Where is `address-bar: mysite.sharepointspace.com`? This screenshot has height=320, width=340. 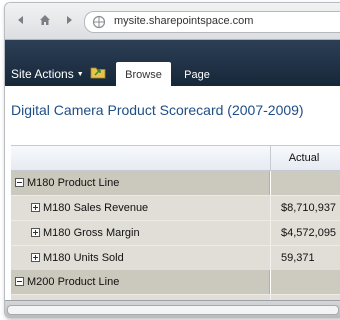
address-bar: mysite.sharepointspace.com is located at coordinates (212, 22).